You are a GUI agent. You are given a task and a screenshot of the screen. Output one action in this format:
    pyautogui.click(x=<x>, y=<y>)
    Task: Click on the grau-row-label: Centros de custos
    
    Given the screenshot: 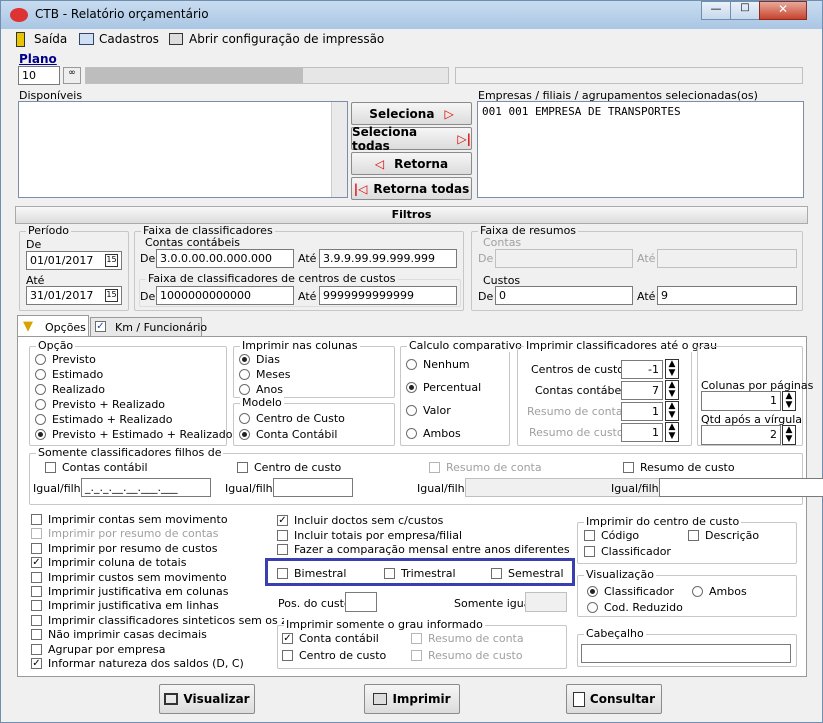 What is the action you would take?
    pyautogui.click(x=580, y=369)
    